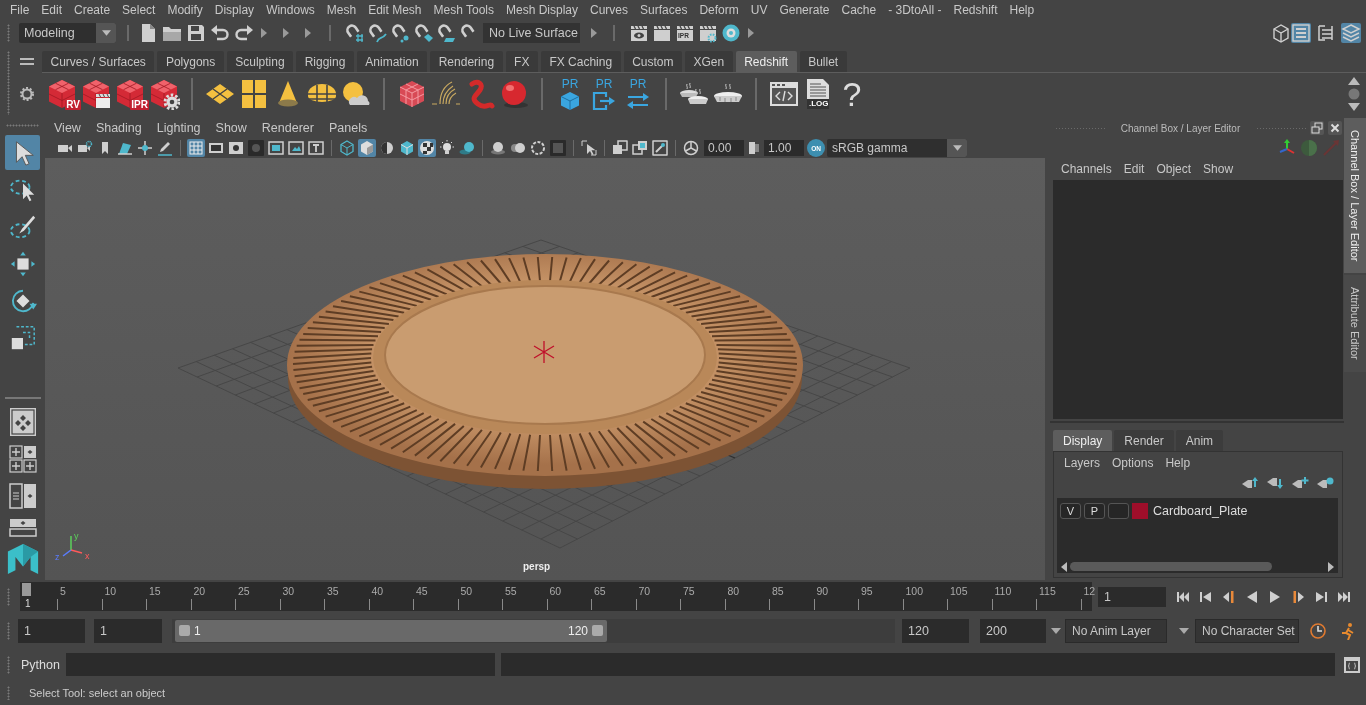  Describe the element at coordinates (691, 148) in the screenshot. I see `aperture-icon` at that location.